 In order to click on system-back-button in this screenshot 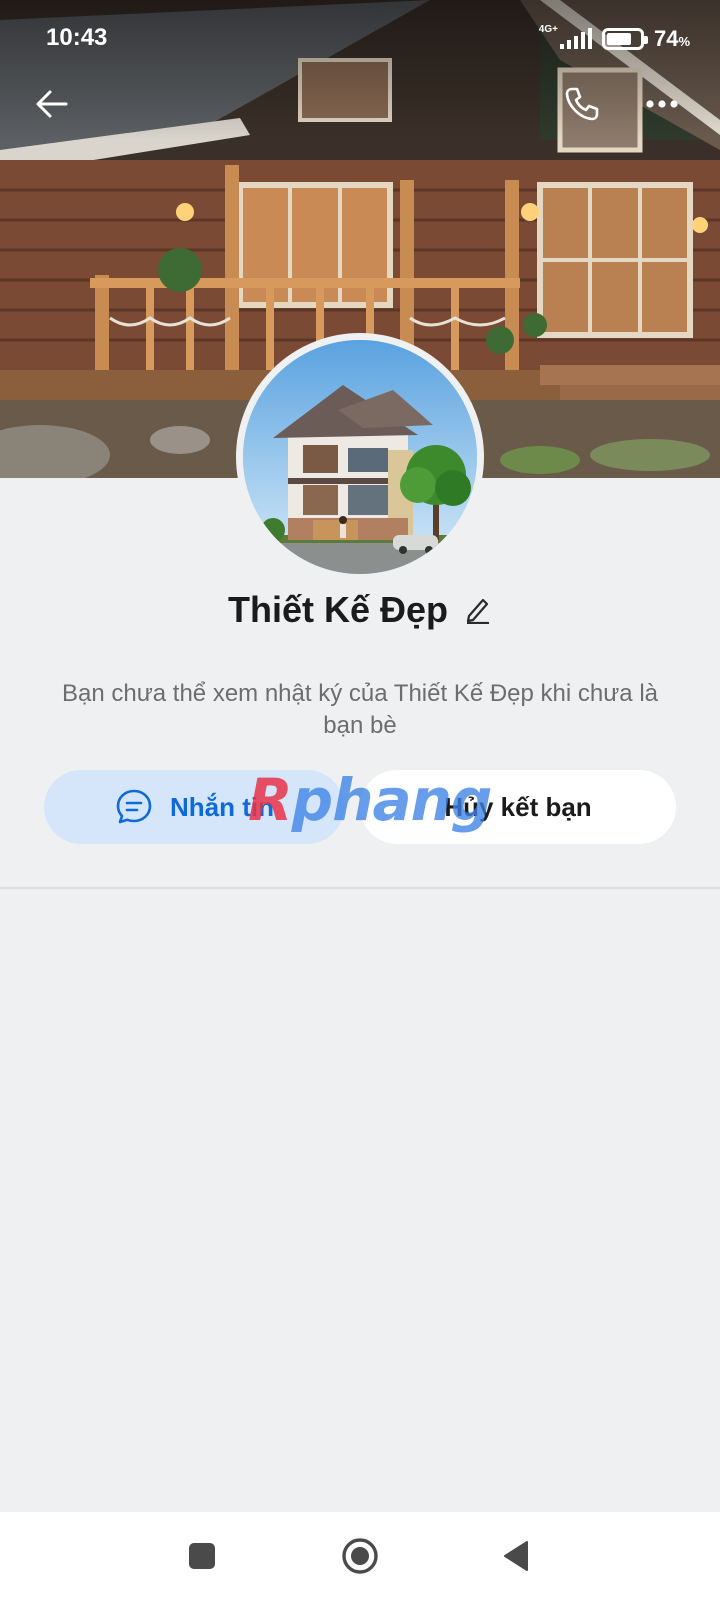, I will do `click(516, 1556)`.